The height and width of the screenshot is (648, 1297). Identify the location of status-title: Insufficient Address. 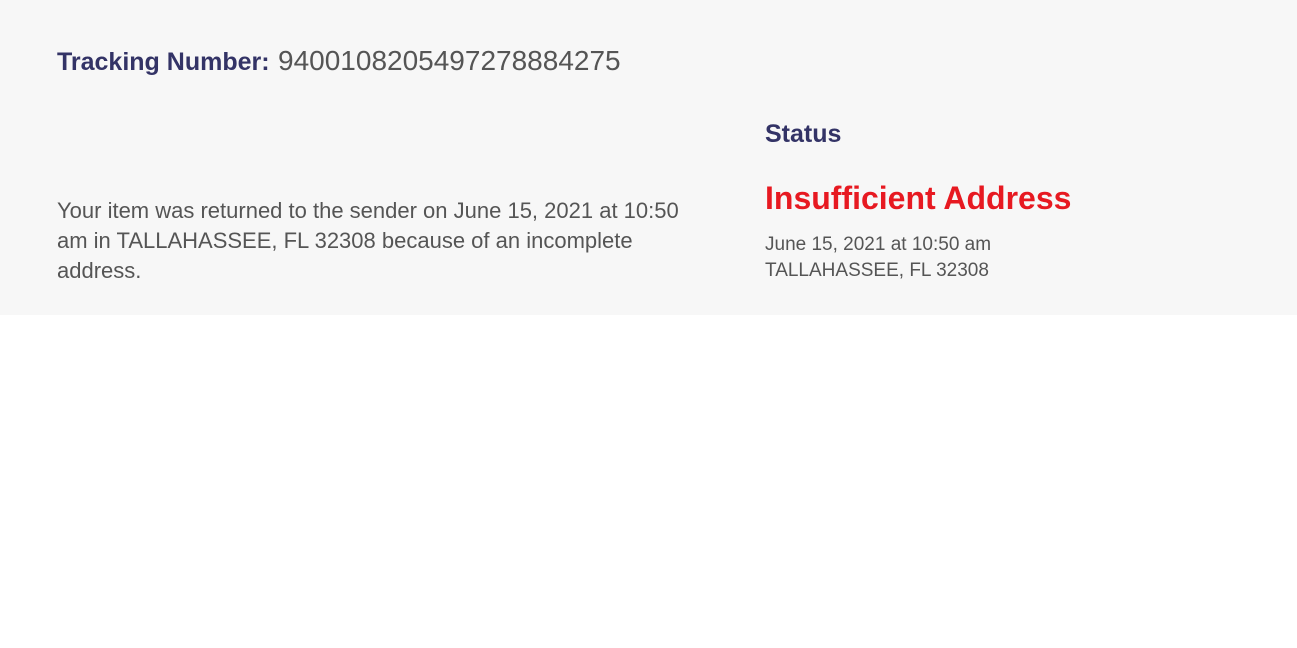
(918, 198).